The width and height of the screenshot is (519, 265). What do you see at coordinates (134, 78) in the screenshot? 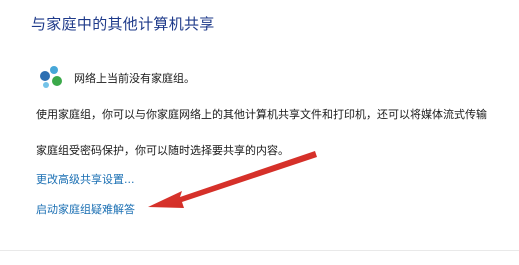
I see `homegroup-status-text: 网络上当前没有家庭组。` at bounding box center [134, 78].